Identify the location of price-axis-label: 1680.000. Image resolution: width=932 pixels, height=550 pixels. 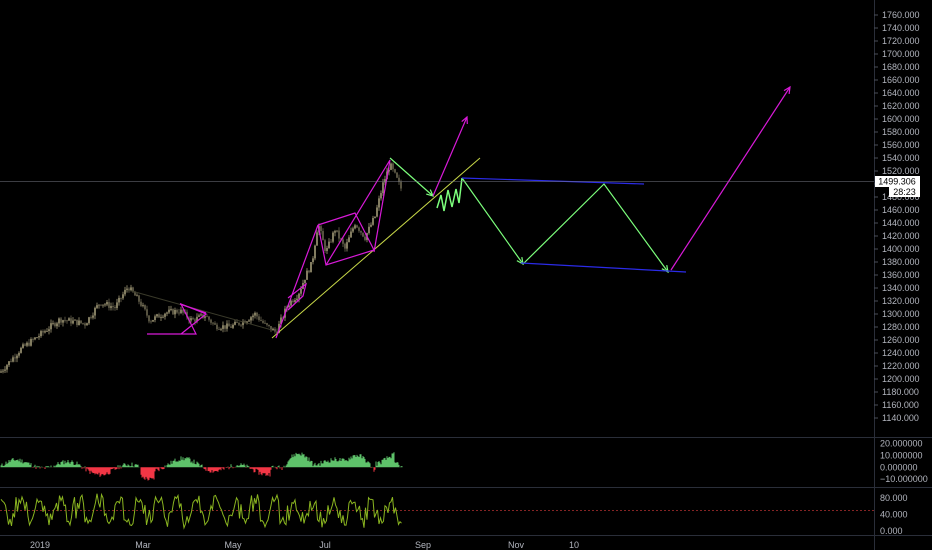
(901, 67).